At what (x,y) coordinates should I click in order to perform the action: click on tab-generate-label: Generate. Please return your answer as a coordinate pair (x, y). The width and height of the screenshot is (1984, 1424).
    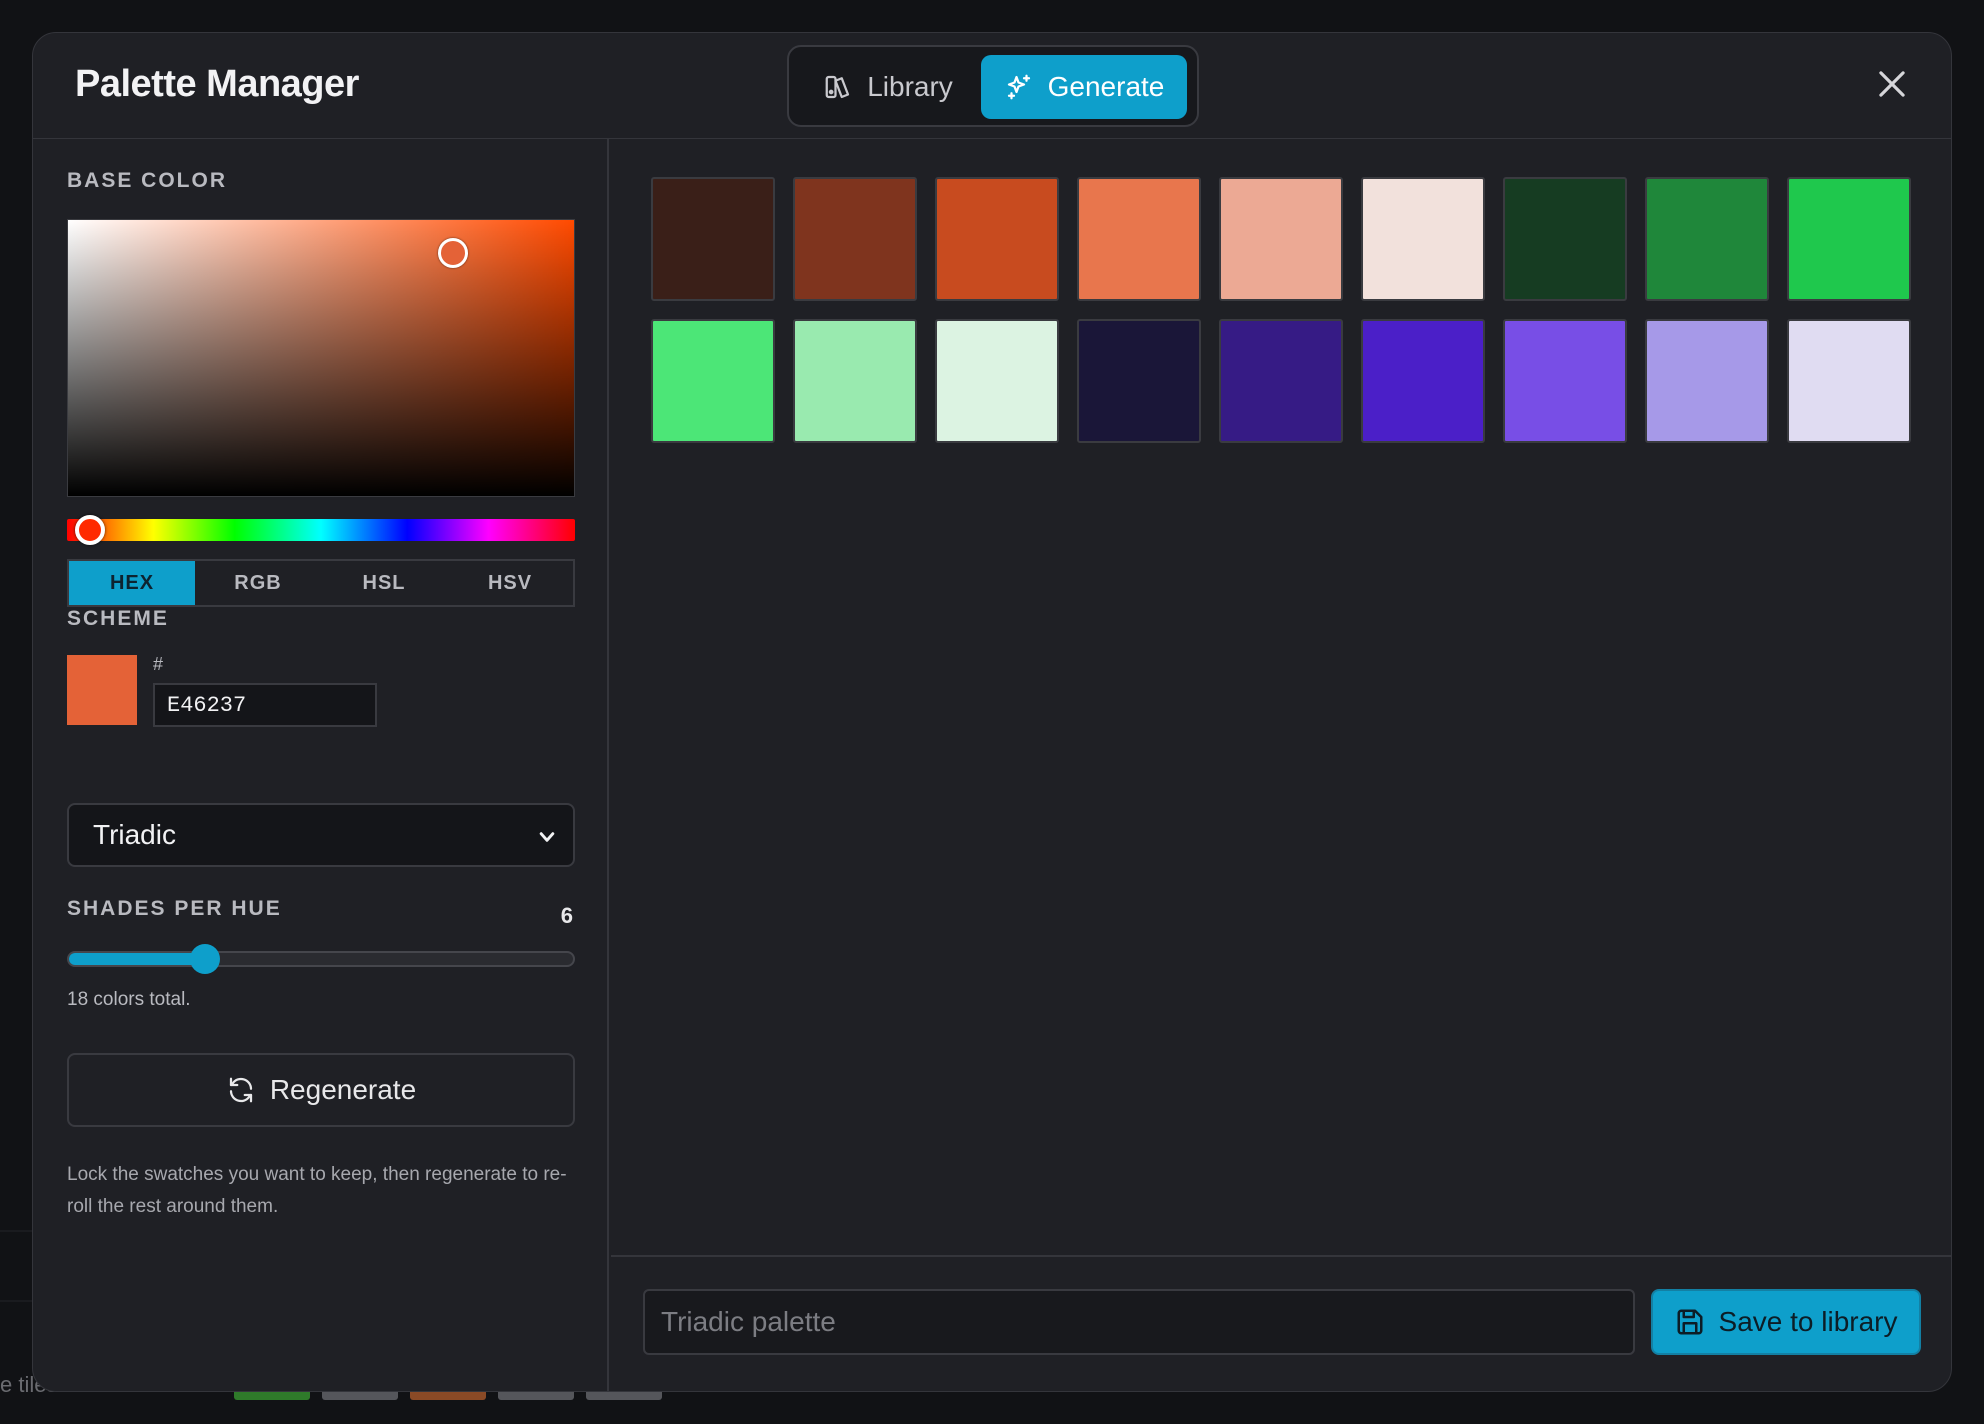
    Looking at the image, I should click on (1106, 86).